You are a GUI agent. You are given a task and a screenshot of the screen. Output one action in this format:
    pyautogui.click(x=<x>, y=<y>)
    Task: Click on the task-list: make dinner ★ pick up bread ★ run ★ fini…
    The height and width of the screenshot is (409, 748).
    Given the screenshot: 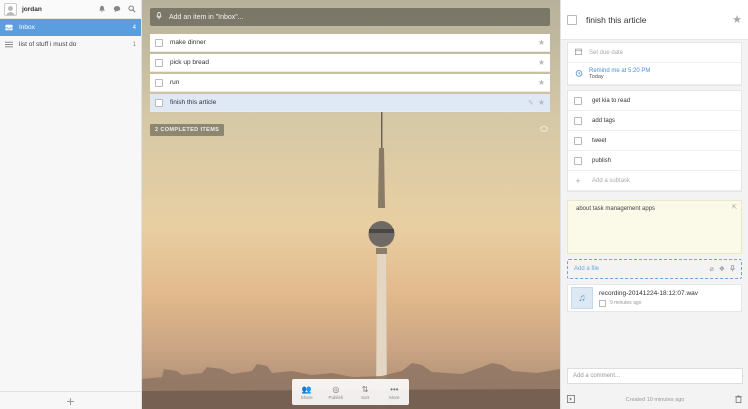 What is the action you would take?
    pyautogui.click(x=350, y=74)
    